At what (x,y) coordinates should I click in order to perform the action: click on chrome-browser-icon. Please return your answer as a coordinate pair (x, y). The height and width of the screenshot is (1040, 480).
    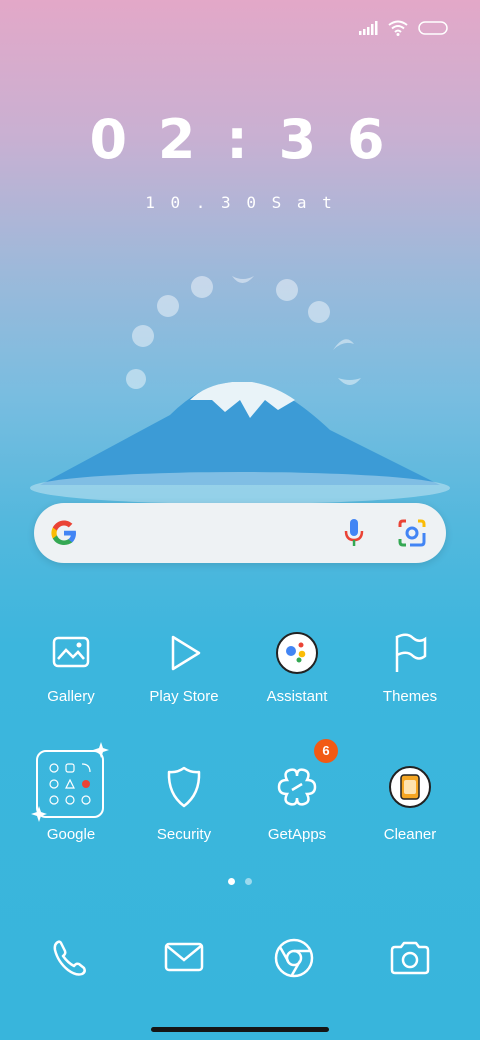
    Looking at the image, I should click on (294, 958).